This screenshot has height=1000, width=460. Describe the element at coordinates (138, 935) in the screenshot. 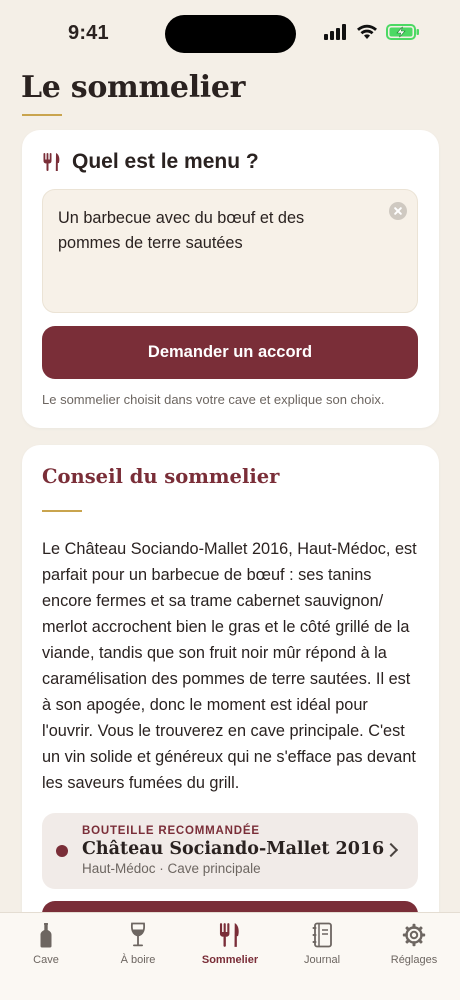

I see `wine-glass-icon` at that location.